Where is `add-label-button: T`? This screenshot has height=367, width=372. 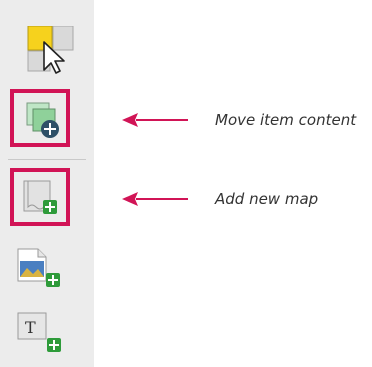
add-label-button: T is located at coordinates (44, 337).